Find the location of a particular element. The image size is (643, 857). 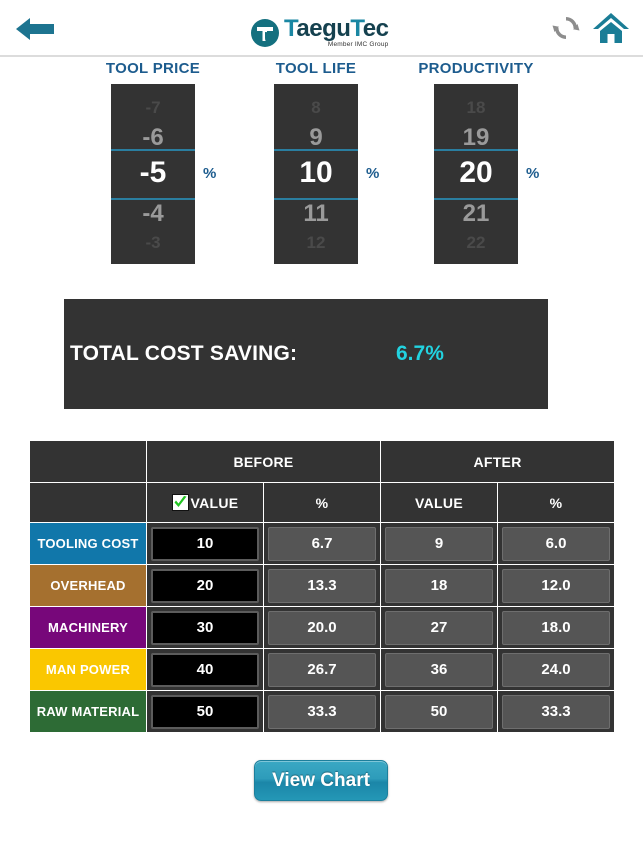

cell-after-value: 36 is located at coordinates (439, 669).